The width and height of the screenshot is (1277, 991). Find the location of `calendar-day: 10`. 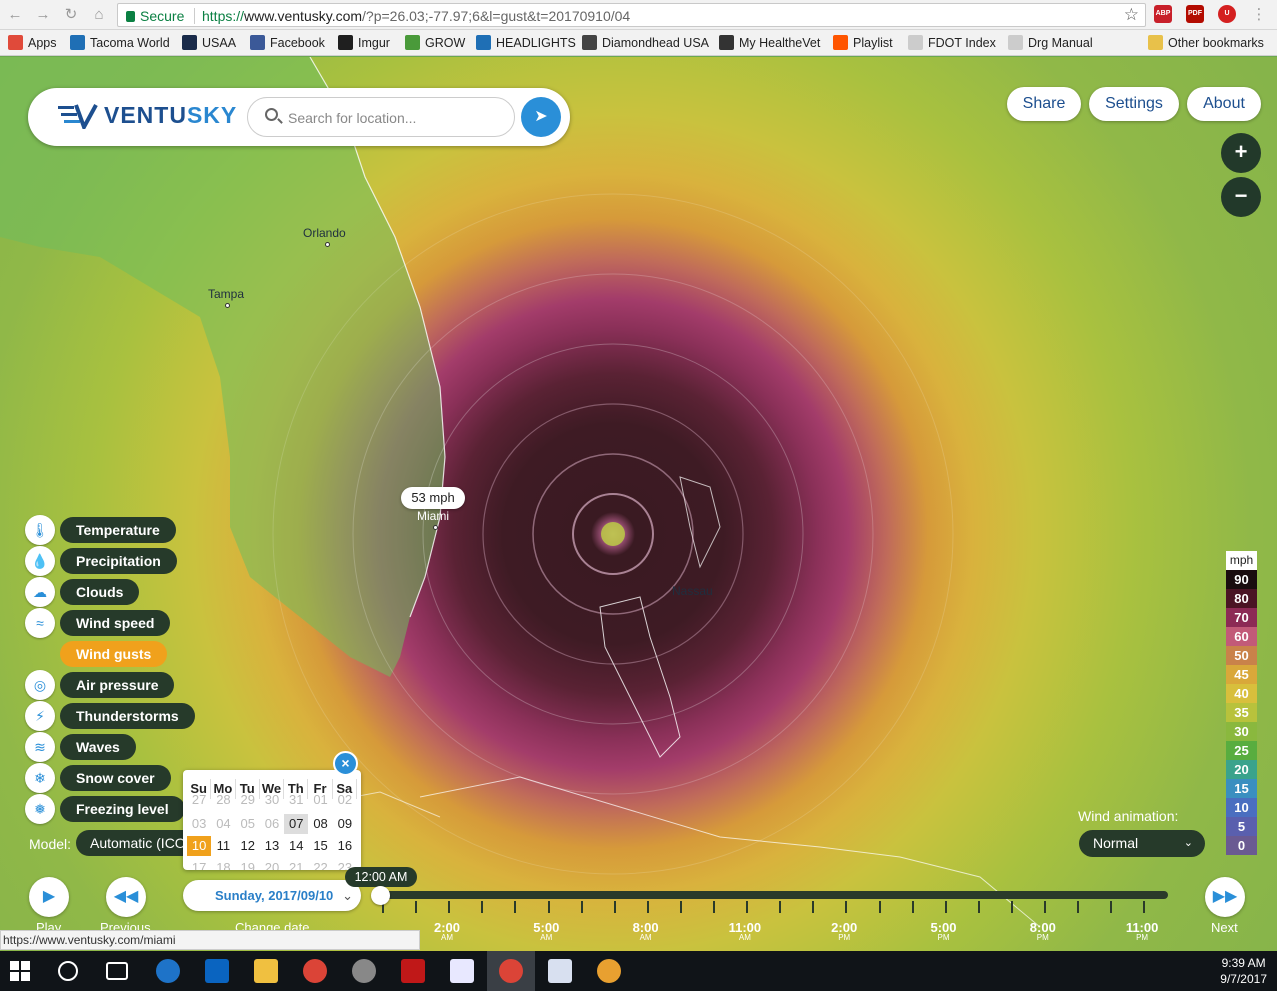

calendar-day: 10 is located at coordinates (199, 846).